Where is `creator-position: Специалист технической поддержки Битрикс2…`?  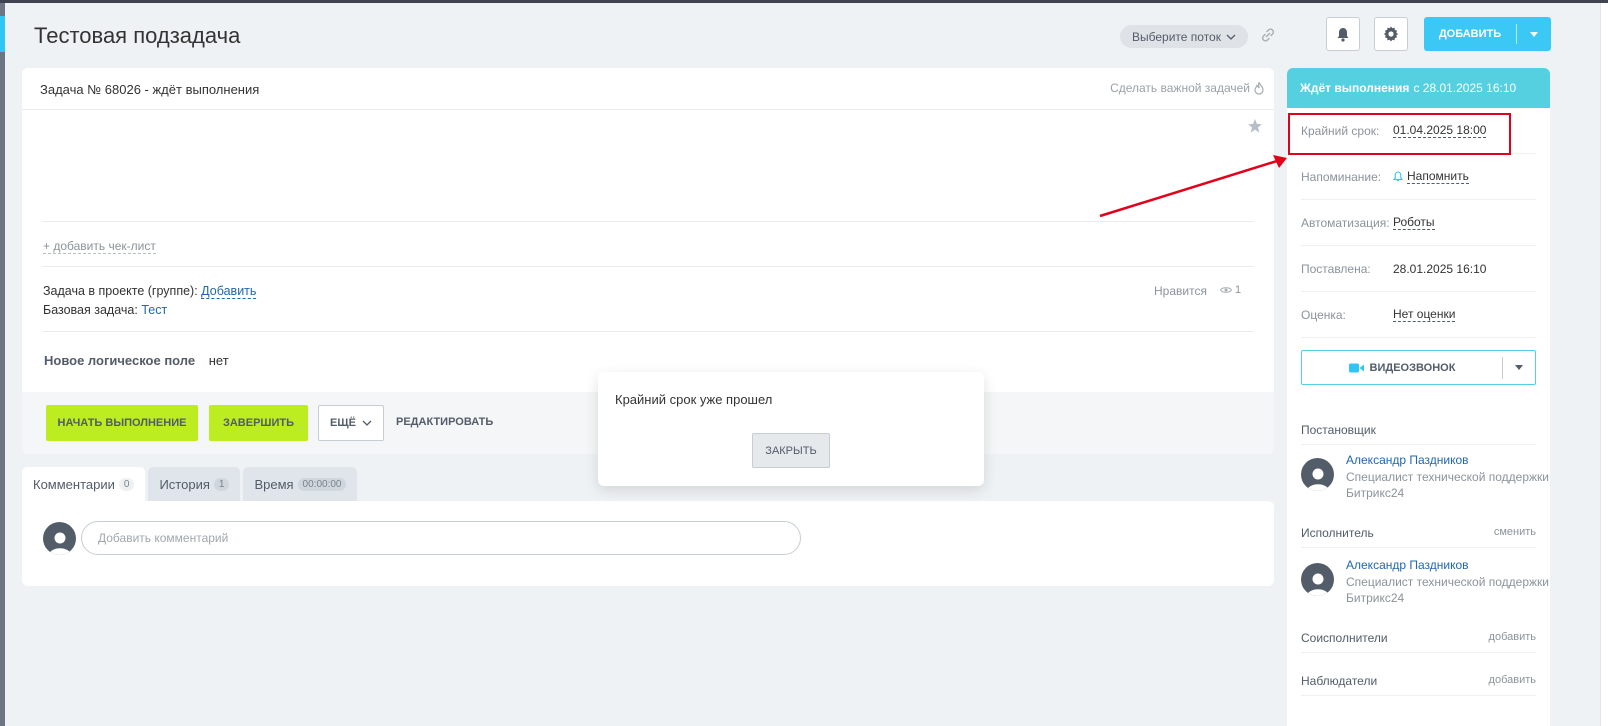 creator-position: Специалист технической поддержки Битрикс2… is located at coordinates (1448, 485).